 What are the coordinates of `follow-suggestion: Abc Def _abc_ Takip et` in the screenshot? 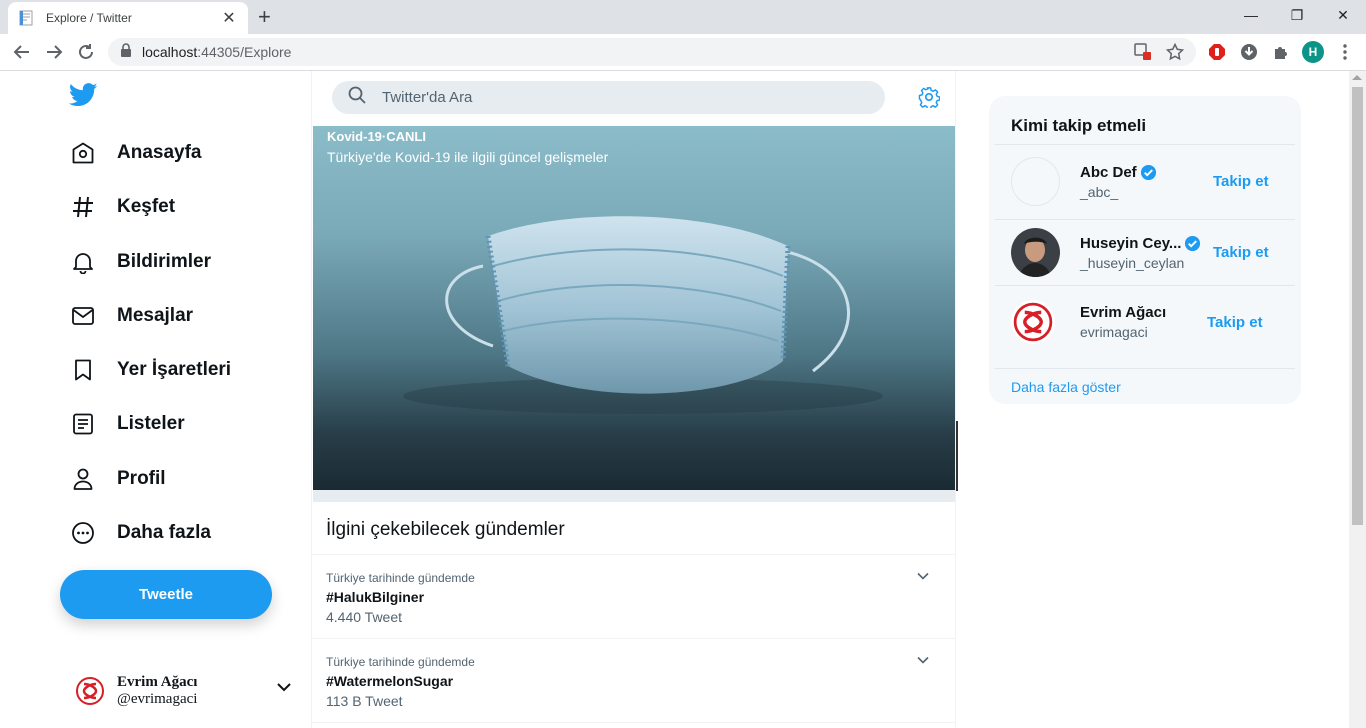 It's located at (1145, 178).